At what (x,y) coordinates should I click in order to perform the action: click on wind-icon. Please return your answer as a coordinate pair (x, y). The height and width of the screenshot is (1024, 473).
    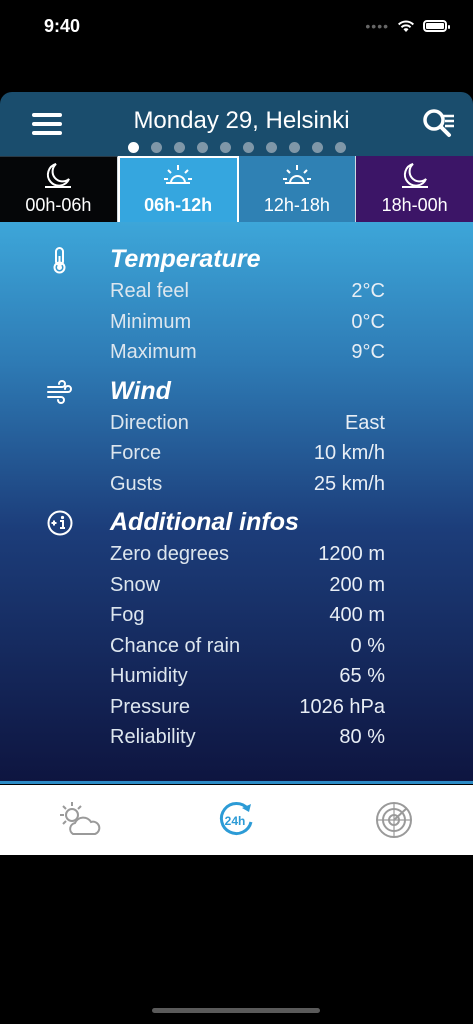
    Looking at the image, I should click on (59, 391).